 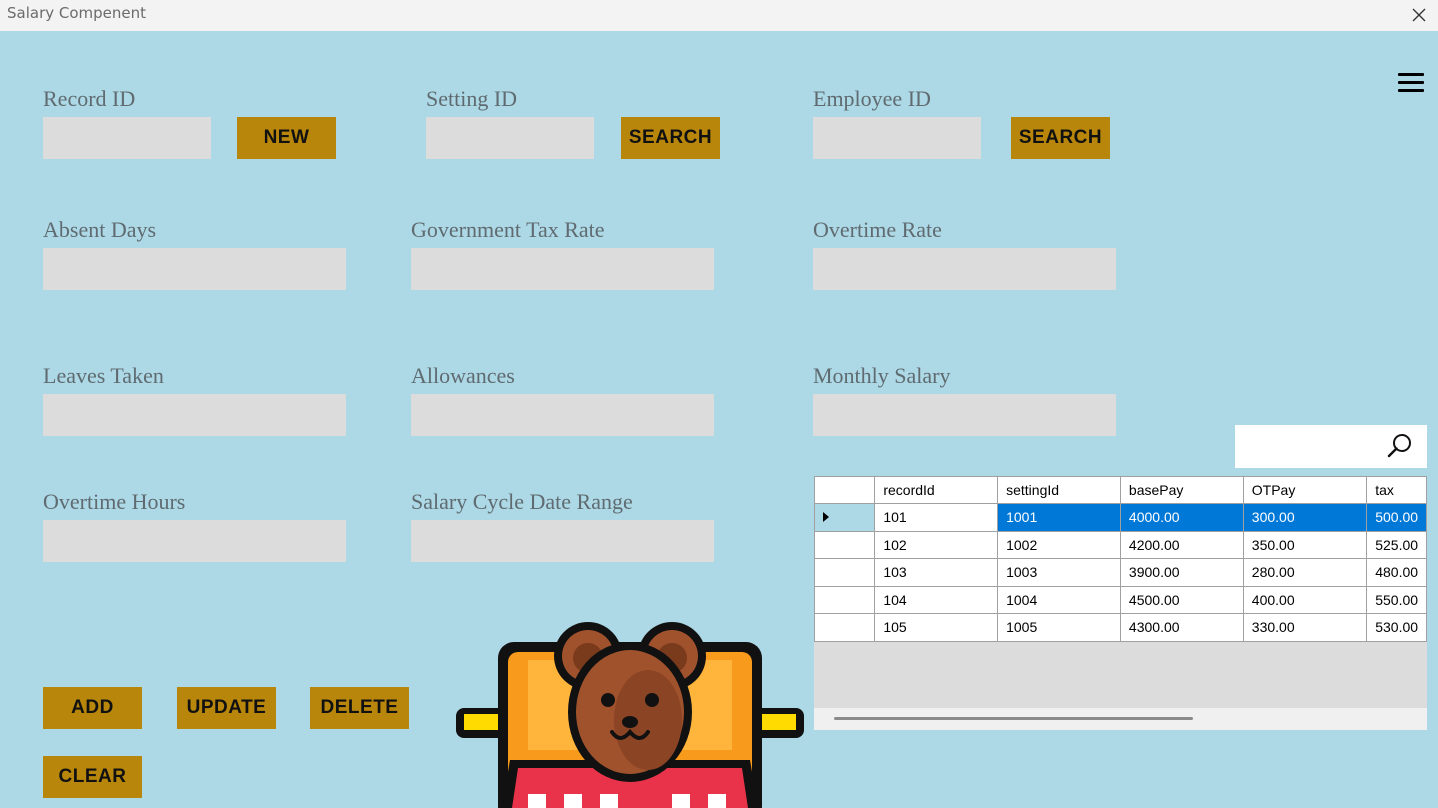 I want to click on current-row-arrow-icon, so click(x=826, y=517).